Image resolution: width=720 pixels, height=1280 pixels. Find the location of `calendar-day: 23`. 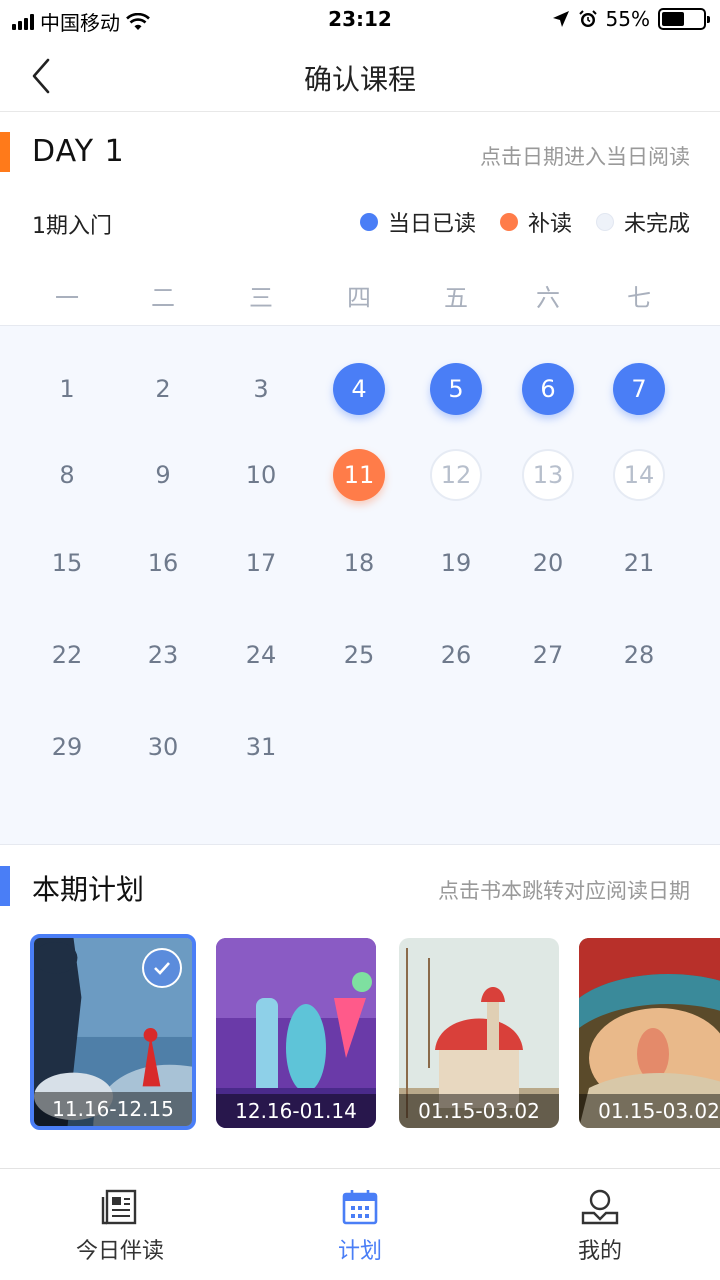

calendar-day: 23 is located at coordinates (163, 655).